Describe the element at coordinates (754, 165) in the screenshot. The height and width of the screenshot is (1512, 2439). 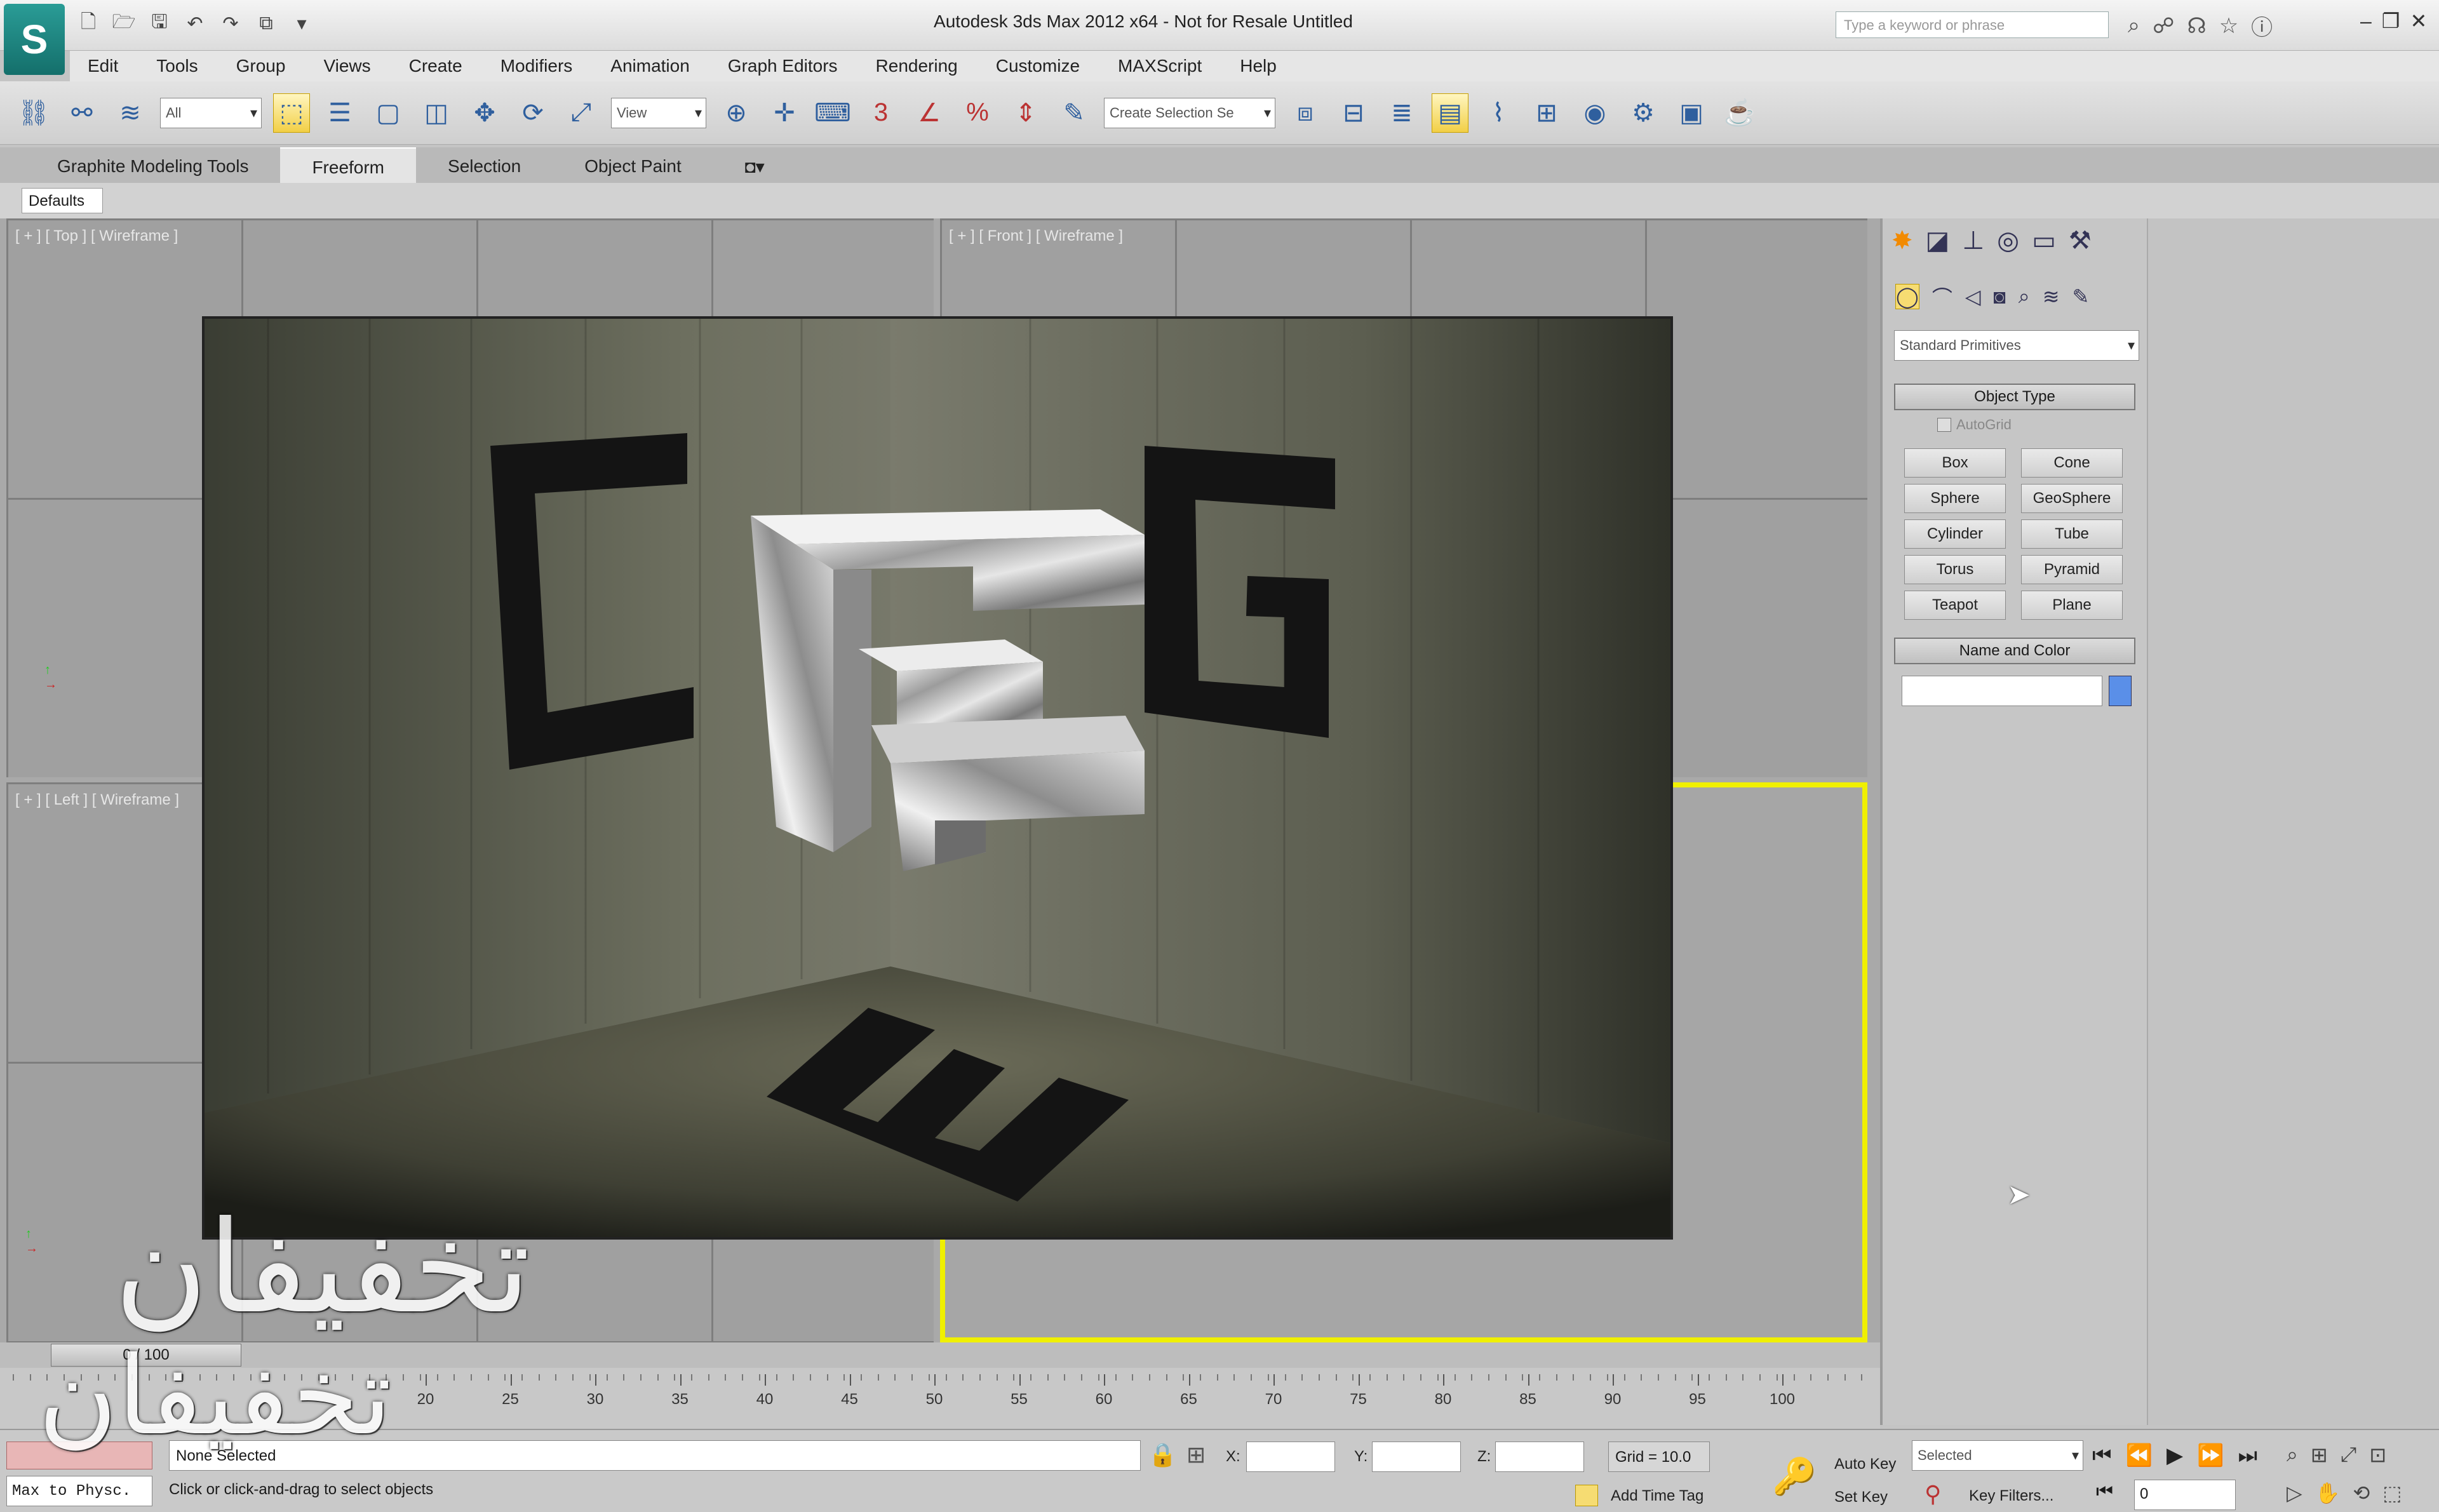
I see `ribbon-options-icon: ◘▾` at that location.